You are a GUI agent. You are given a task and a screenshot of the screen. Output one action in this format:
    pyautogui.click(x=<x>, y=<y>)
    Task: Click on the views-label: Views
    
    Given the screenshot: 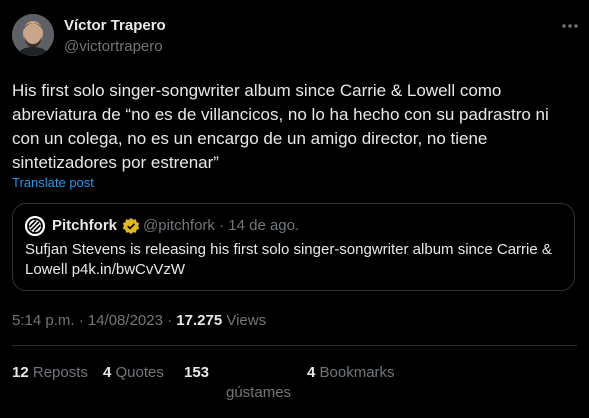 What is the action you would take?
    pyautogui.click(x=244, y=320)
    